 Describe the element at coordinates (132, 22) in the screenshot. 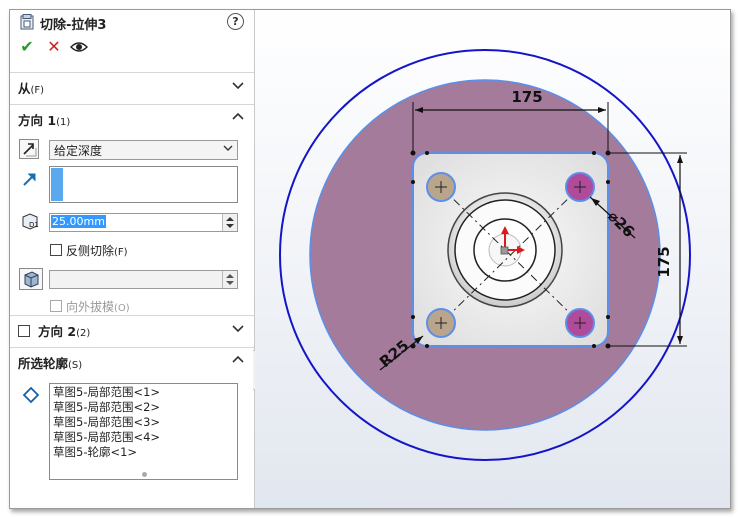

I see `panel-title-bar: 切除-拉伸3 ?` at that location.